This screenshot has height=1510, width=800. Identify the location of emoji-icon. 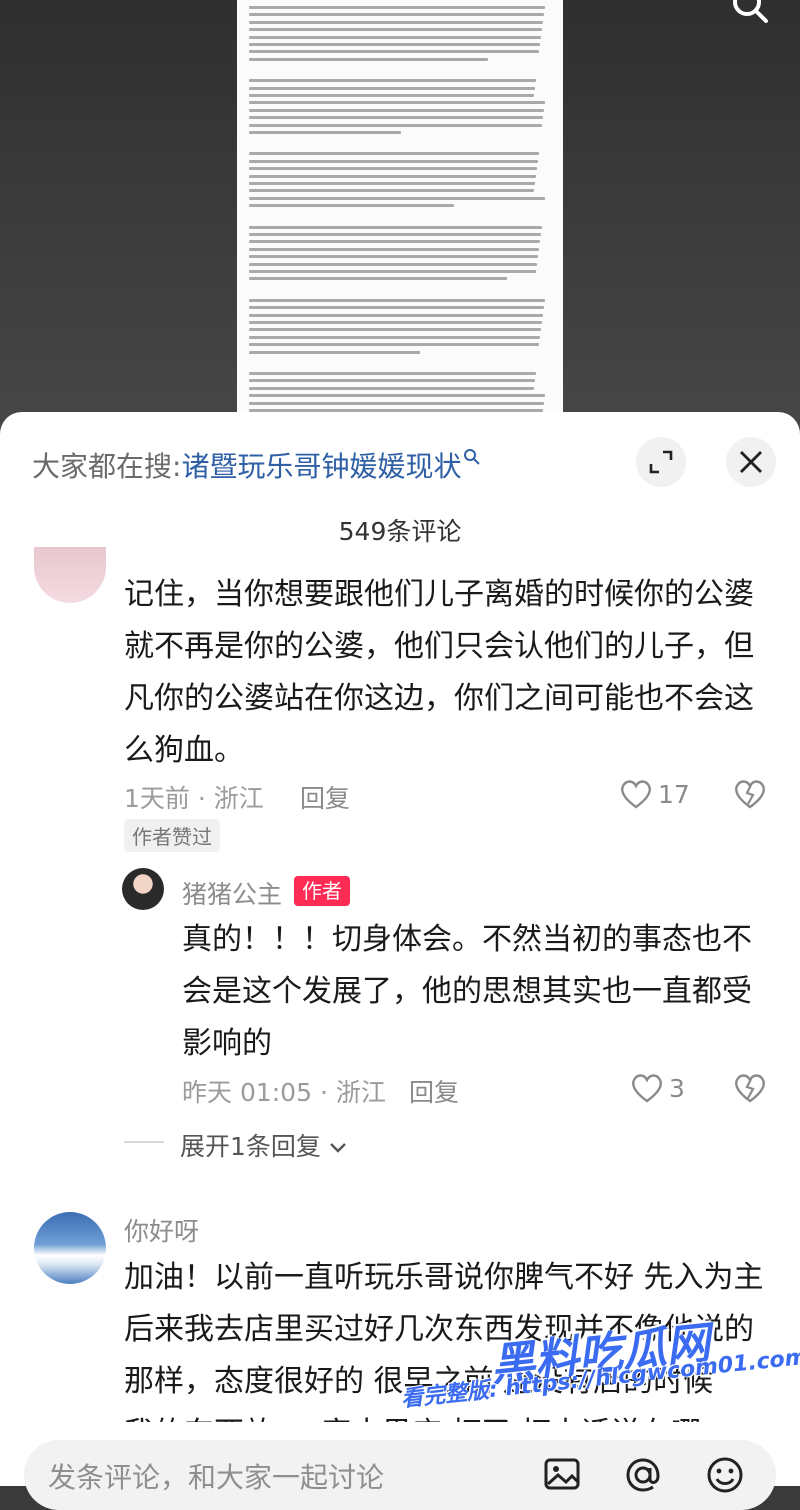
(725, 1475).